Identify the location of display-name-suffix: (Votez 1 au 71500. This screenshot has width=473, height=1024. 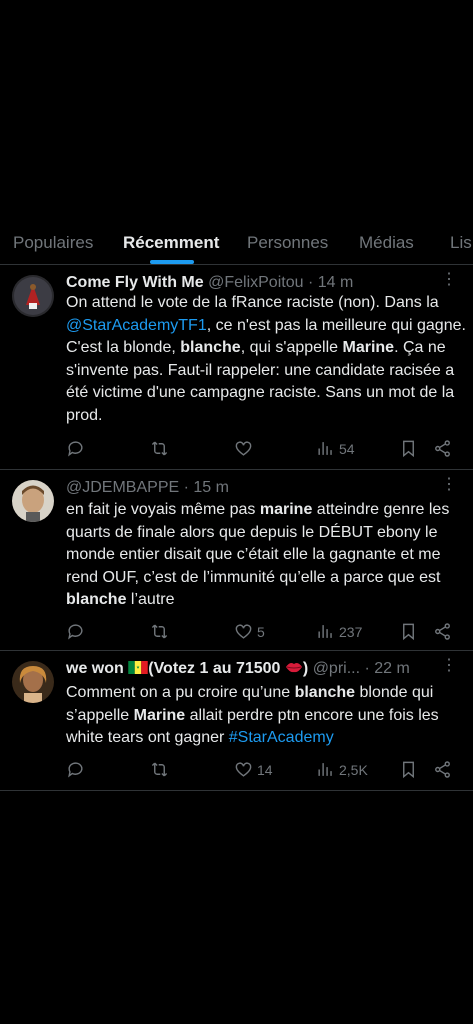
(214, 668).